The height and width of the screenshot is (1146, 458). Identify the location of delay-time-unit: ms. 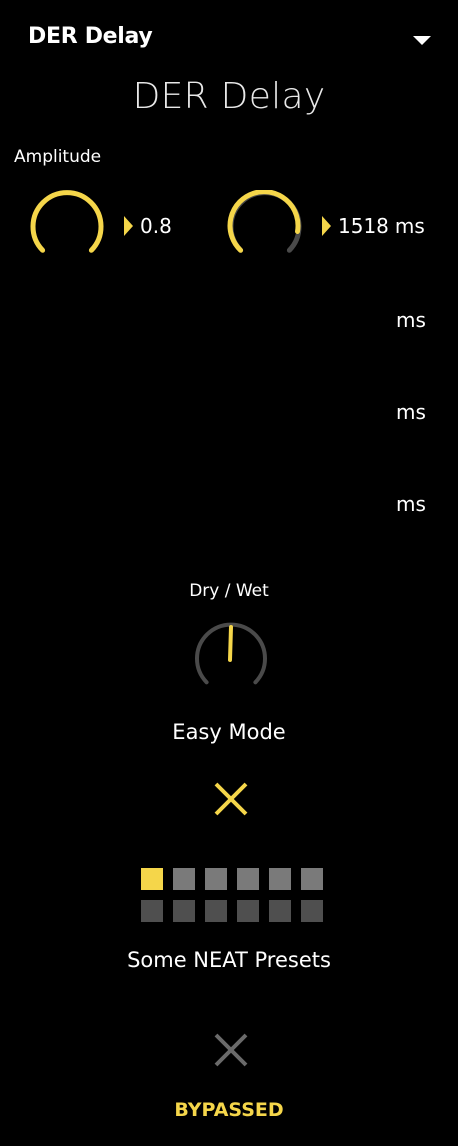
(409, 226).